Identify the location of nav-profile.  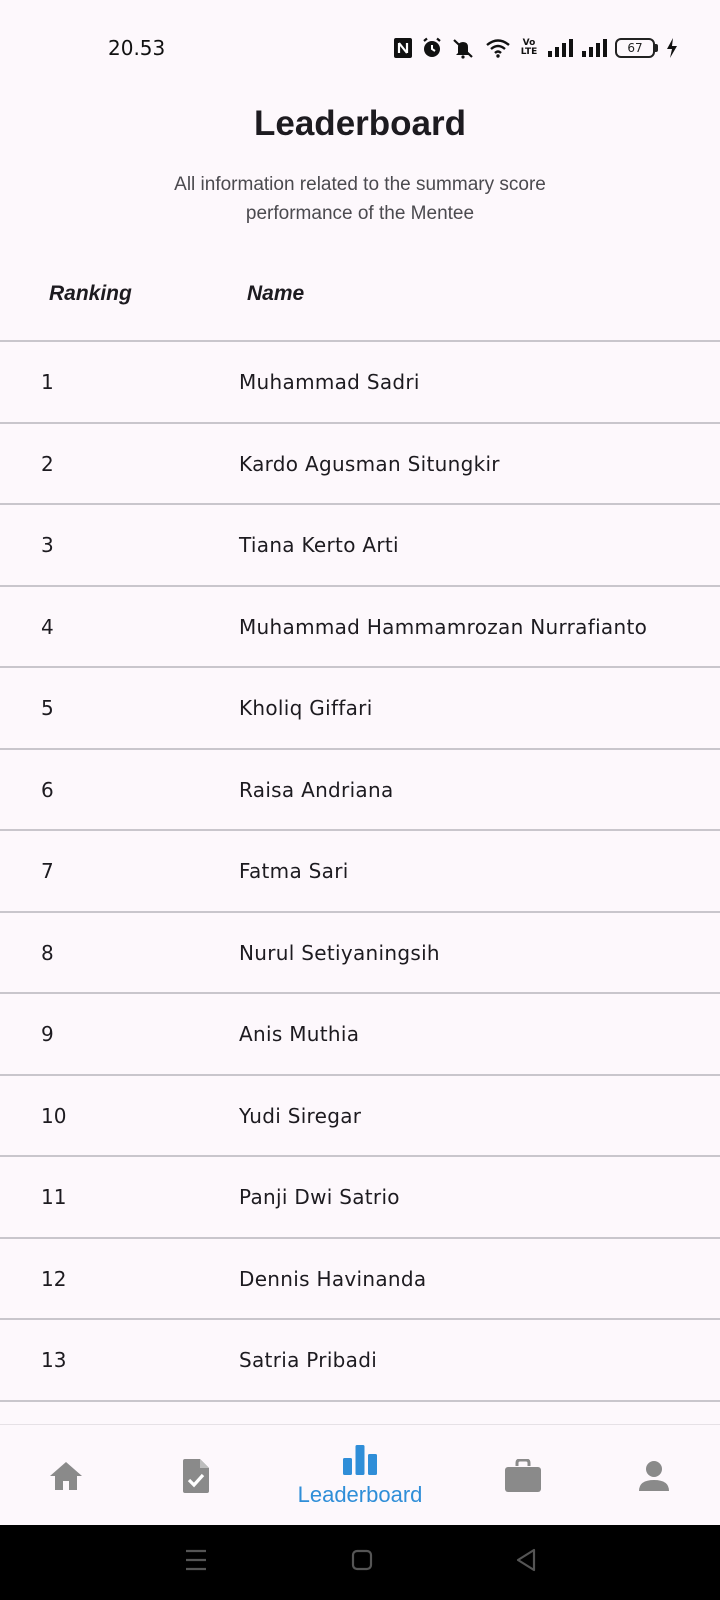
(654, 1475).